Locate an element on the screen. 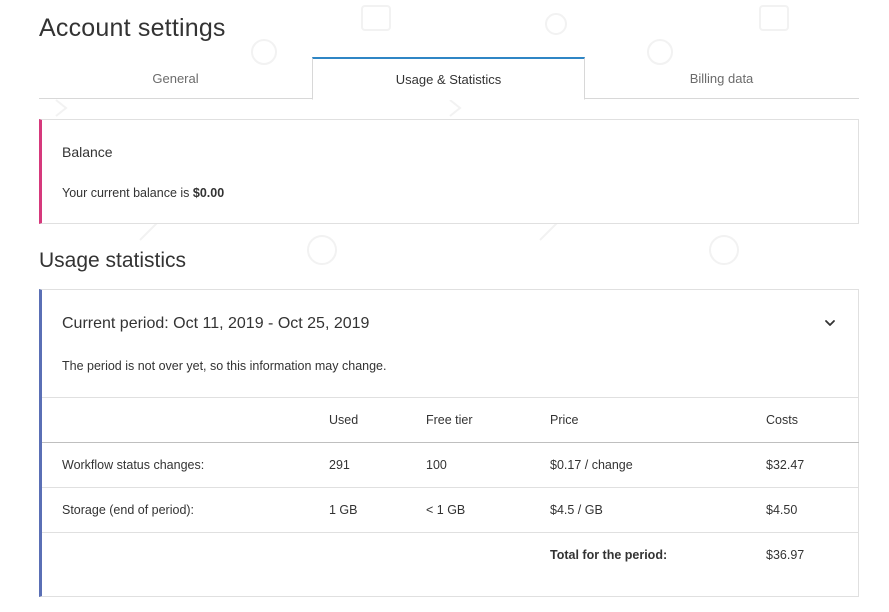 This screenshot has height=612, width=889. balance-text-prefix: Your current balance is is located at coordinates (127, 193).